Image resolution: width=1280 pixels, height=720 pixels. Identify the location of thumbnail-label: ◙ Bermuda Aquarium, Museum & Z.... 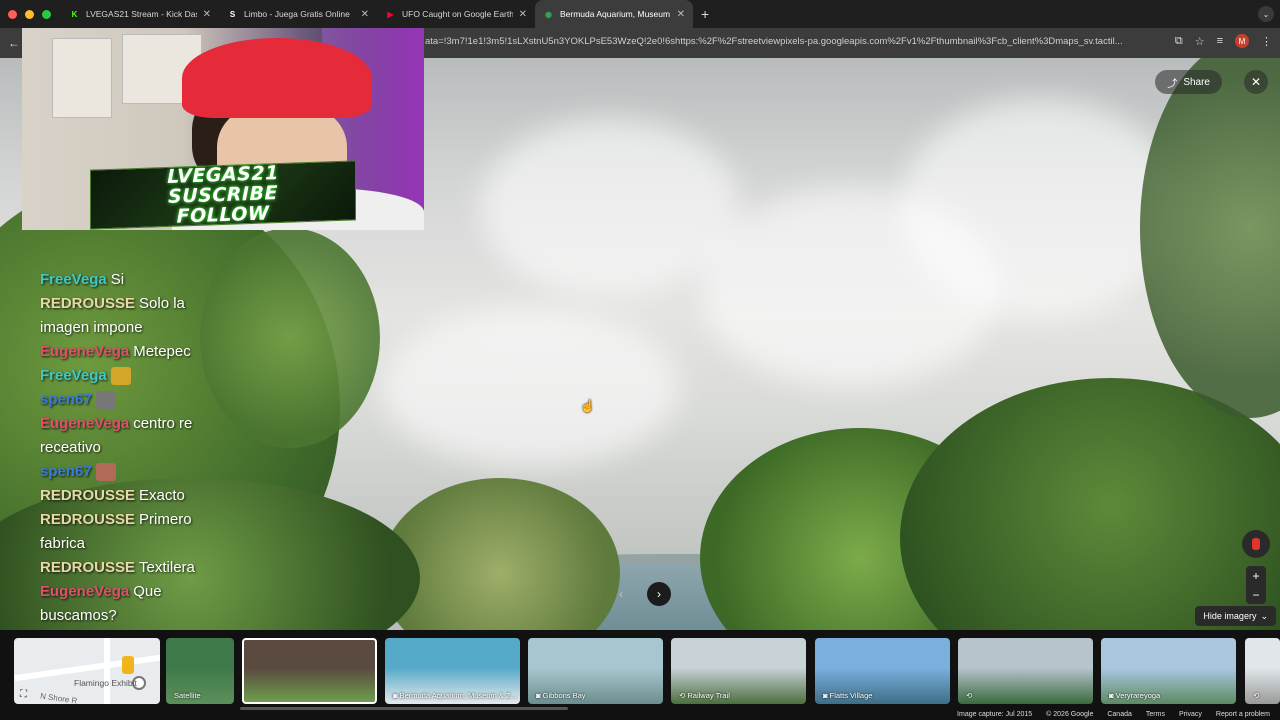
(455, 695).